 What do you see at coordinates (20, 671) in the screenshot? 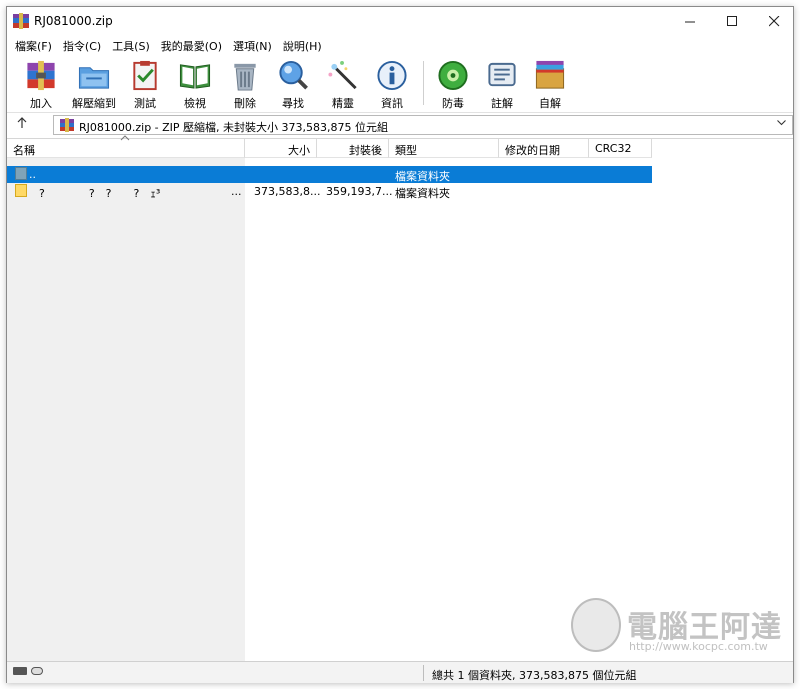
I see `drive-icon` at bounding box center [20, 671].